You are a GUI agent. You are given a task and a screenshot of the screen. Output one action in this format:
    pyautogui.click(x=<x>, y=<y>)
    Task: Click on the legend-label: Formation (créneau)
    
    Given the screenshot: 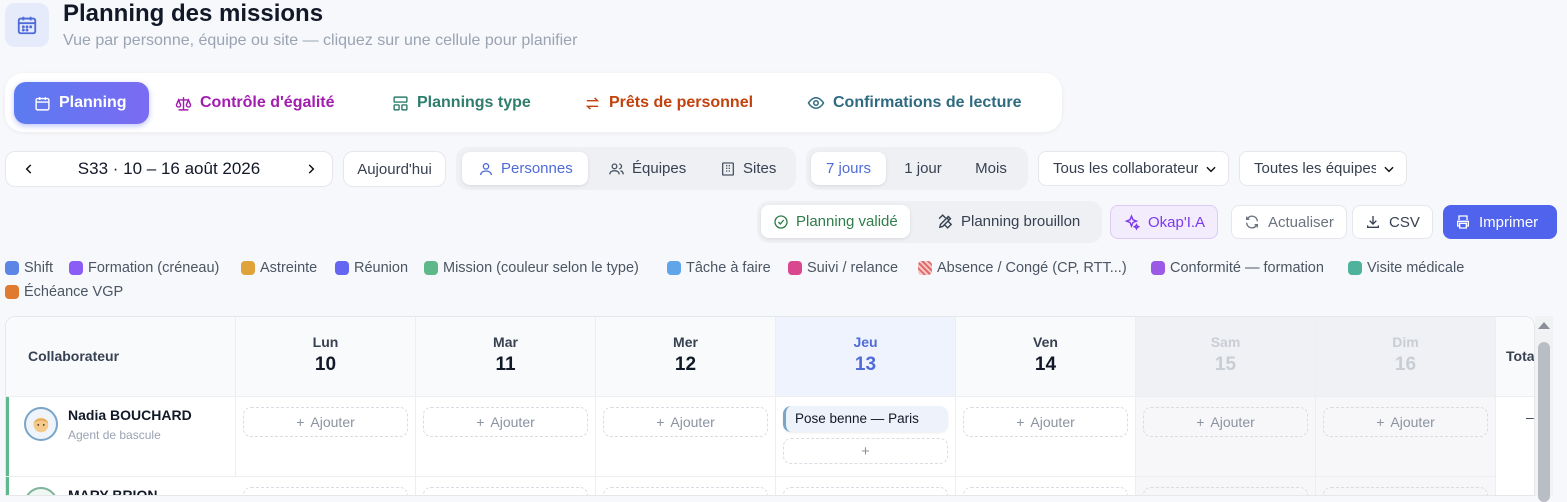 What is the action you would take?
    pyautogui.click(x=154, y=268)
    